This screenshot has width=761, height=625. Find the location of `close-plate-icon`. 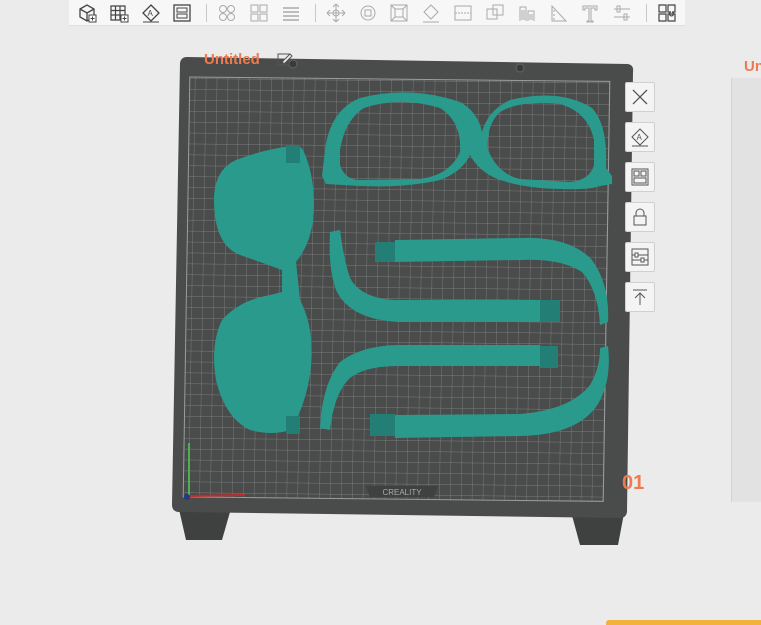

close-plate-icon is located at coordinates (640, 97).